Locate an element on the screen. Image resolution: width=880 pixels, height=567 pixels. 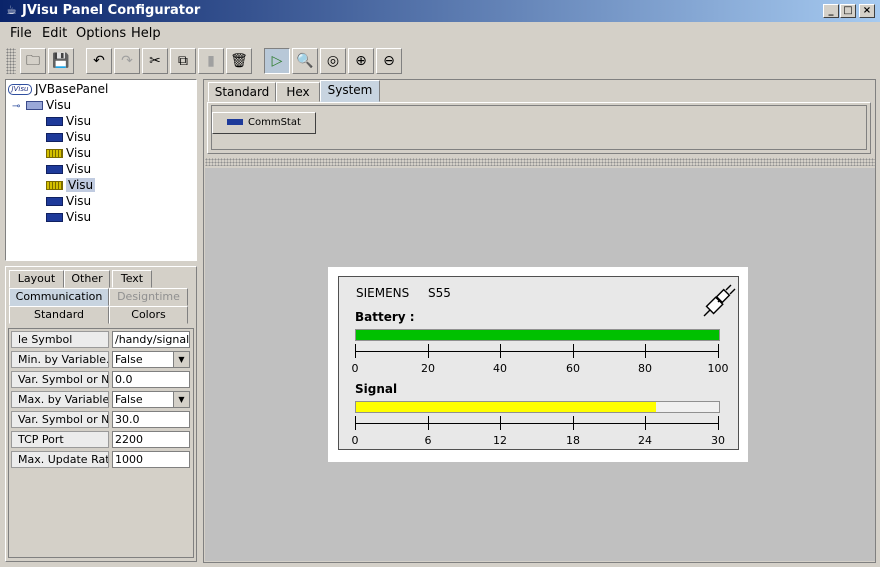
property-value-input: 30.0 is located at coordinates (151, 419).